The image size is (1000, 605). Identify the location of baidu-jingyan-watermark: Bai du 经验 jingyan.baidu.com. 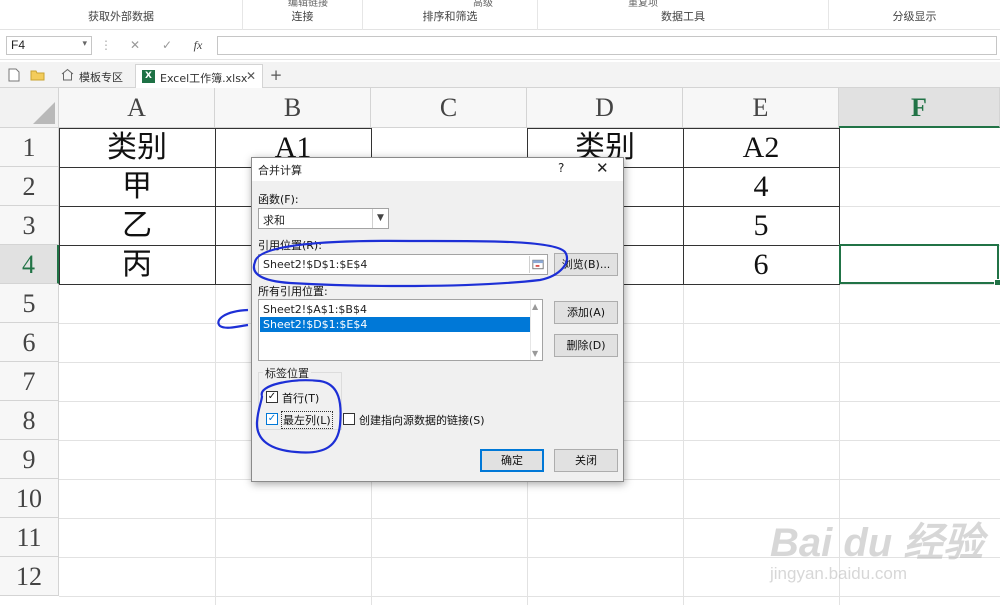
(875, 555).